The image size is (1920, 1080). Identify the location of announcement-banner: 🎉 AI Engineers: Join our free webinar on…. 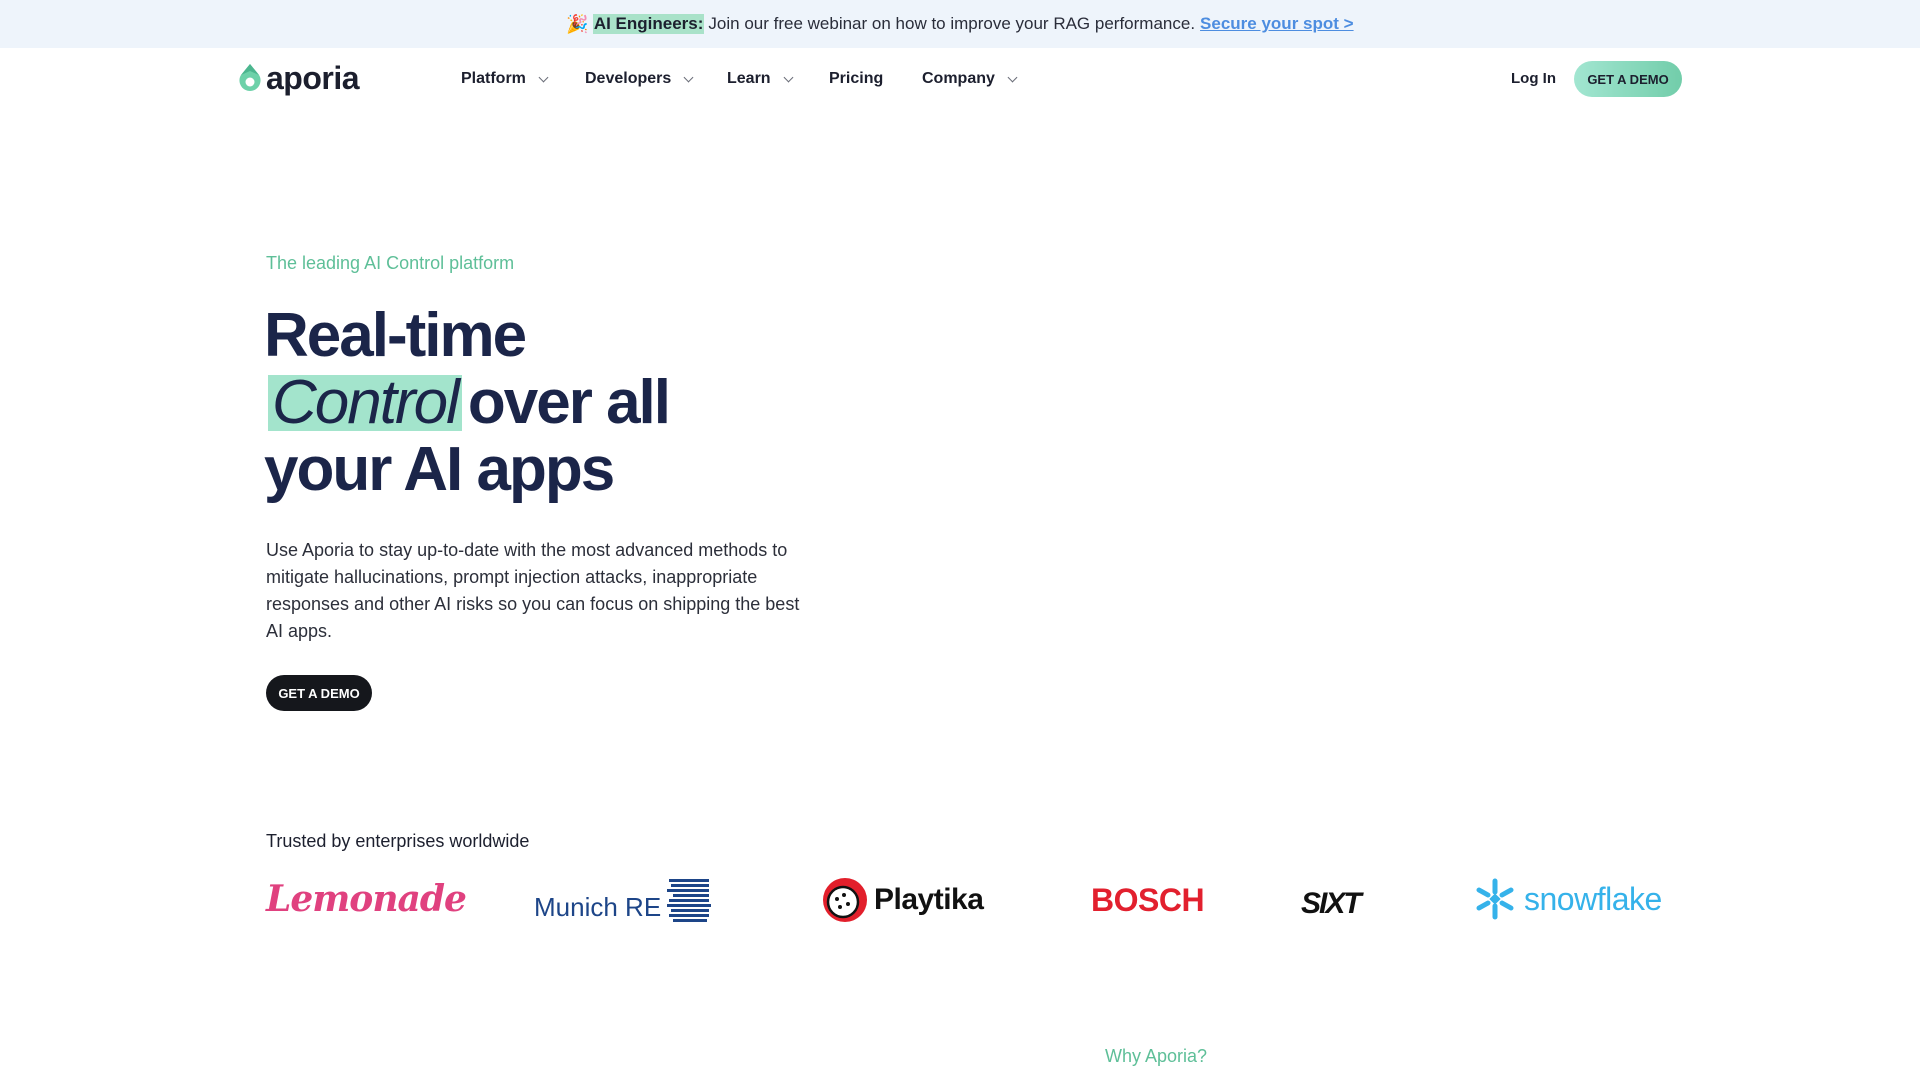
(960, 24).